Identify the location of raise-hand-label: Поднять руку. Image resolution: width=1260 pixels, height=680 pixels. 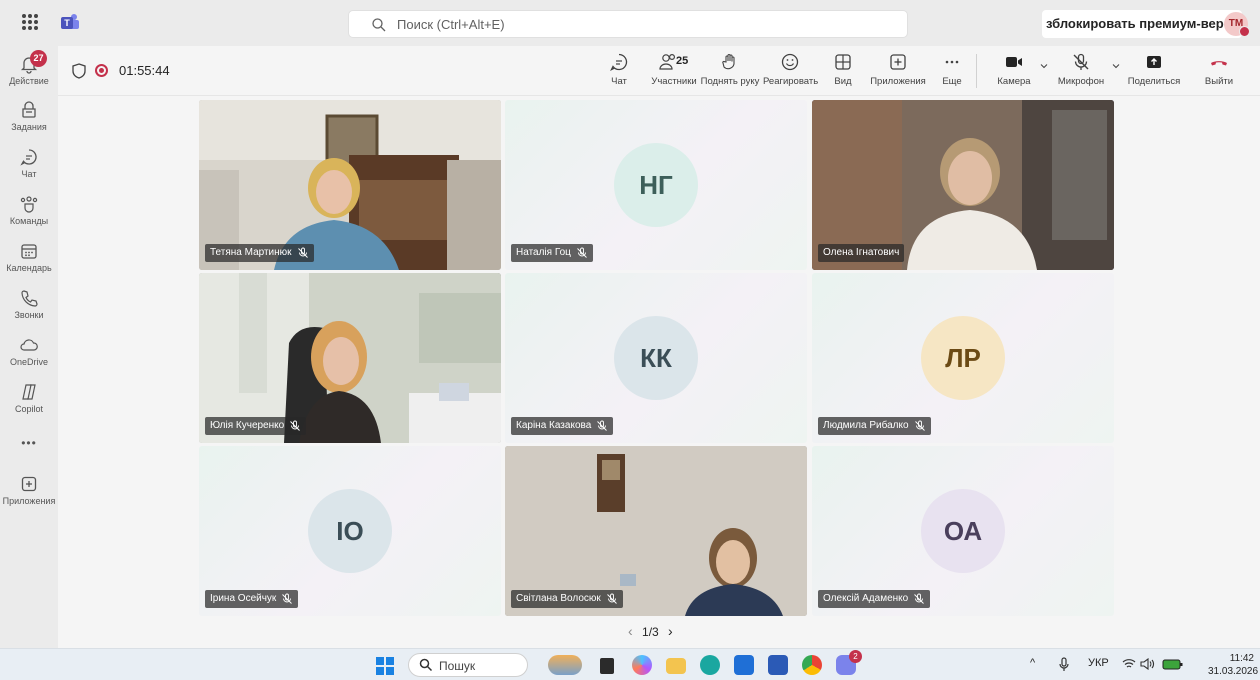
(730, 81).